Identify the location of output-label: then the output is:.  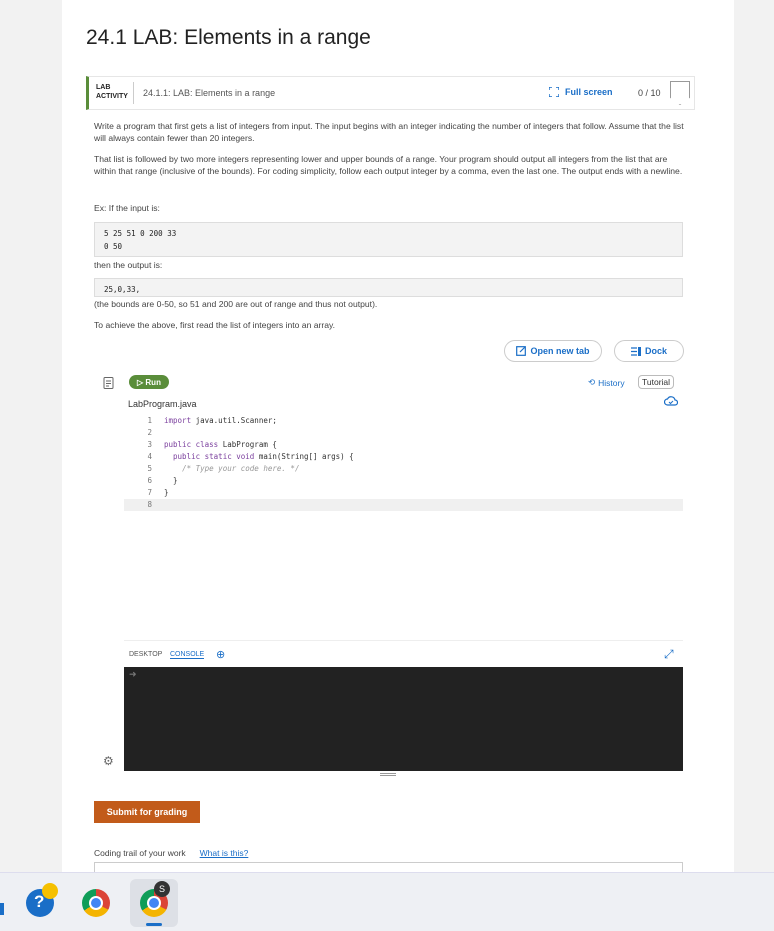
(128, 265).